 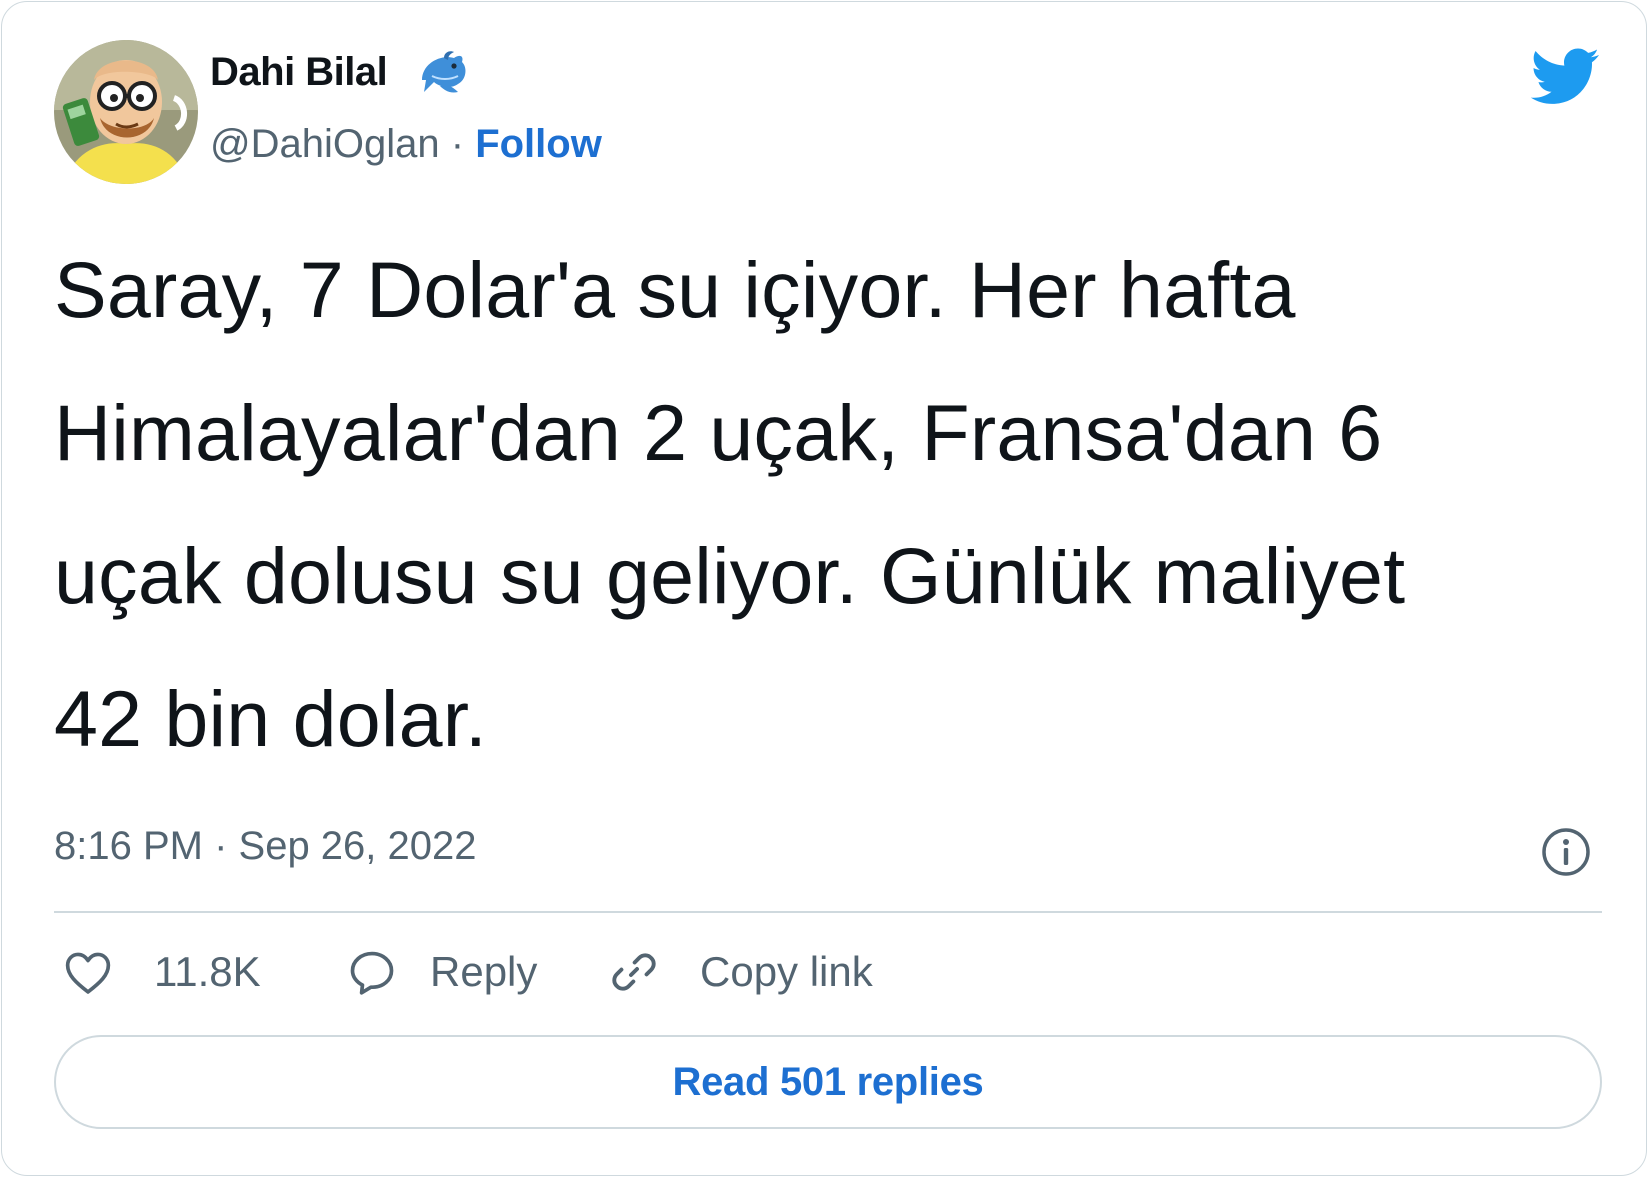 What do you see at coordinates (730, 575) in the screenshot?
I see `tweet-line: uçak dolusu su geliyor. Günlük maliyet` at bounding box center [730, 575].